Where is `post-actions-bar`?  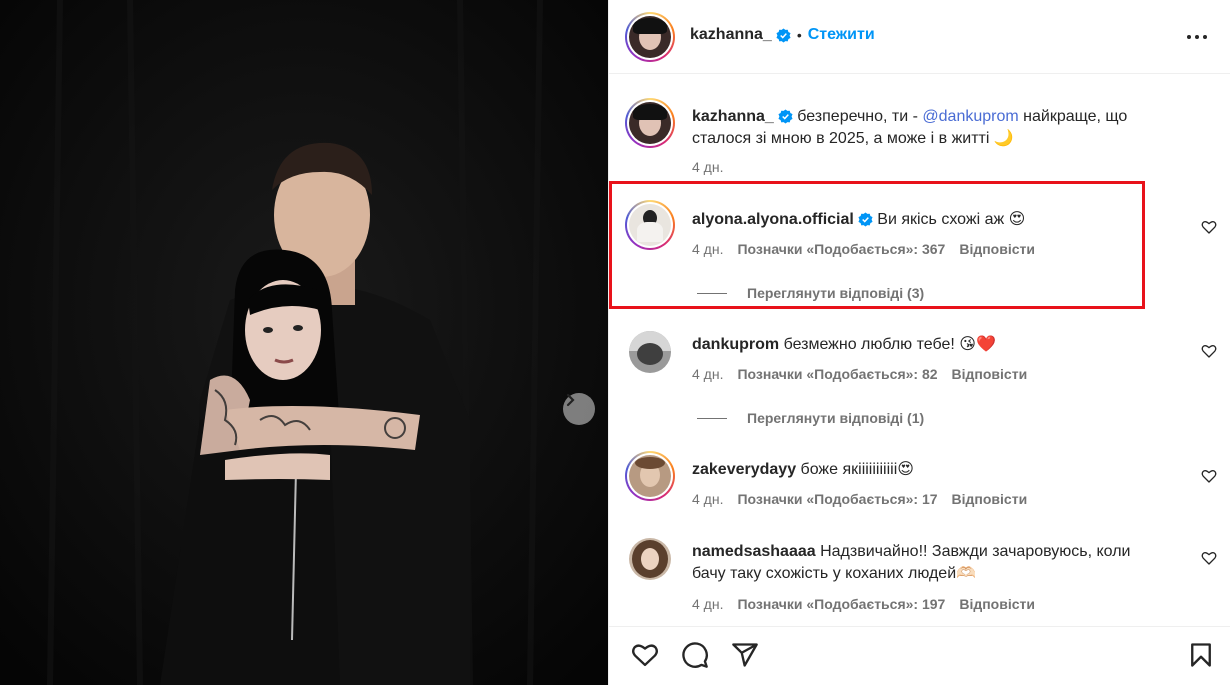 post-actions-bar is located at coordinates (919, 655).